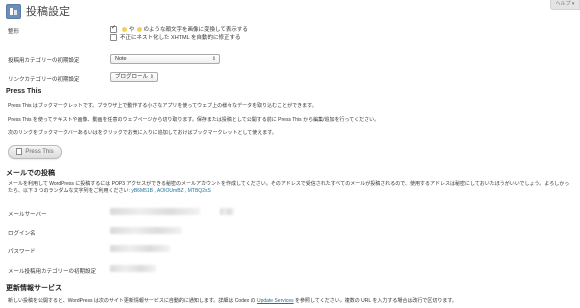 The image size is (580, 308). I want to click on default-link-category-label: リンクカテゴリーの初期設定, so click(44, 80).